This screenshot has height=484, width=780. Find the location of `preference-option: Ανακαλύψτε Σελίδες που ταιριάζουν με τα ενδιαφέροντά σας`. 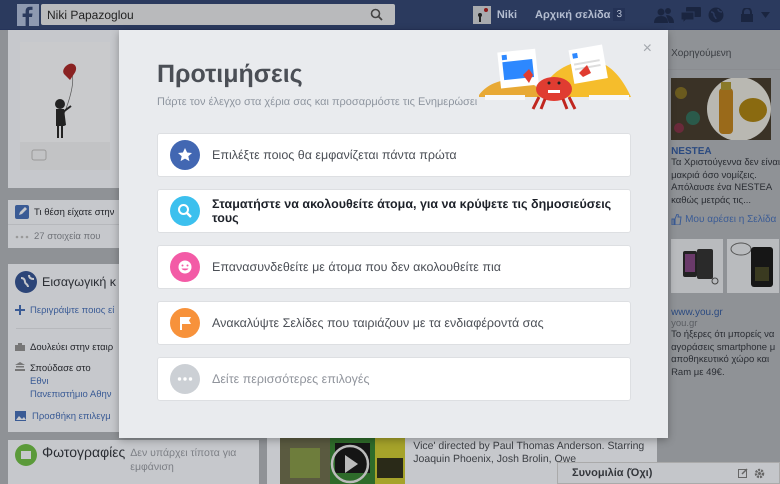

preference-option: Ανακαλύψτε Σελίδες που ταιριάζουν με τα ενδιαφέροντά σας is located at coordinates (394, 323).